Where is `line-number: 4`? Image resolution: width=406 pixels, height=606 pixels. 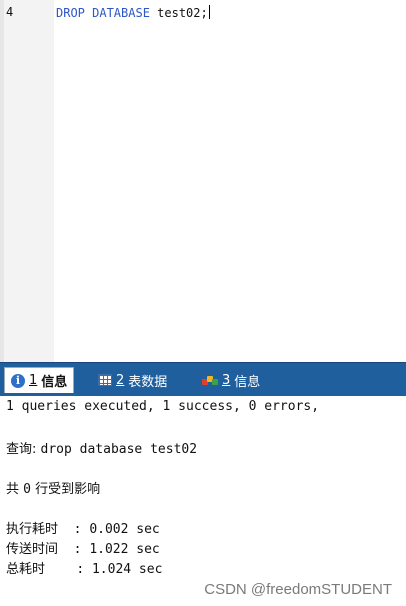 line-number: 4 is located at coordinates (10, 12).